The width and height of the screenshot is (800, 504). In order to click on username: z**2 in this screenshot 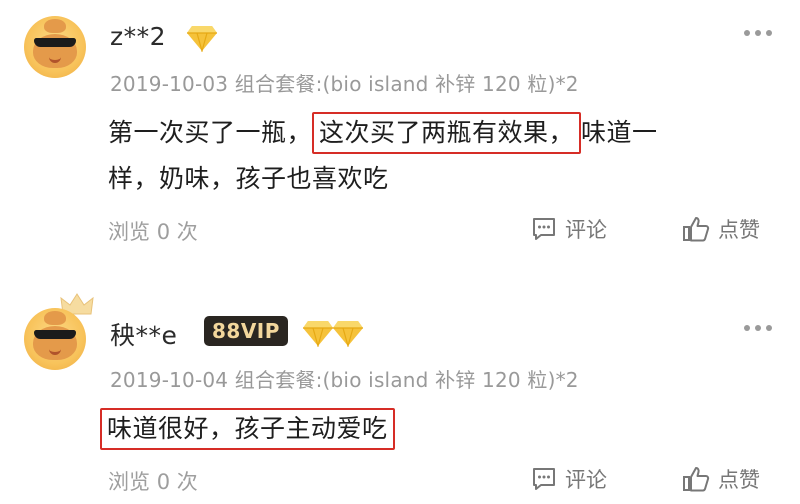, I will do `click(138, 36)`.